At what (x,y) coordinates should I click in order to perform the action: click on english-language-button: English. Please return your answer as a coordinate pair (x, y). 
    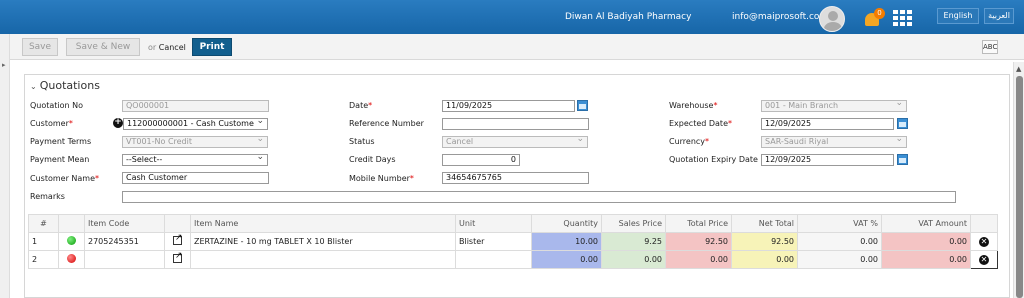
    Looking at the image, I should click on (958, 16).